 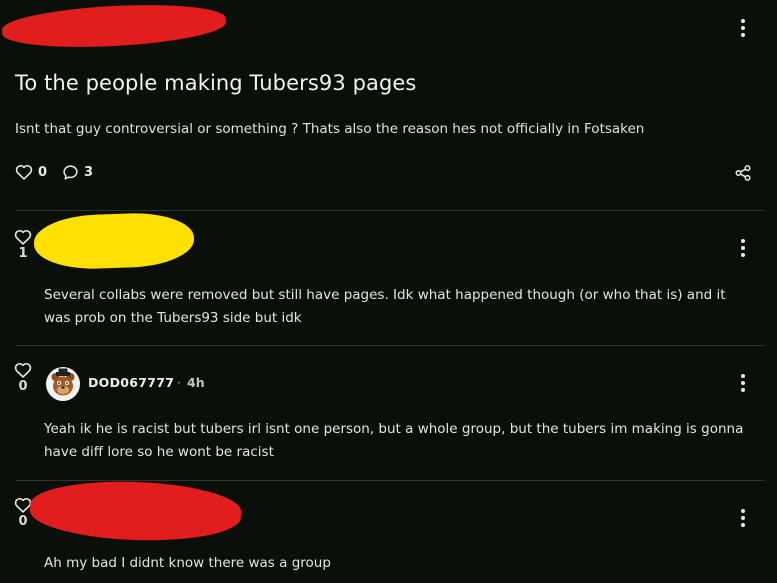 I want to click on avatar, so click(x=63, y=384).